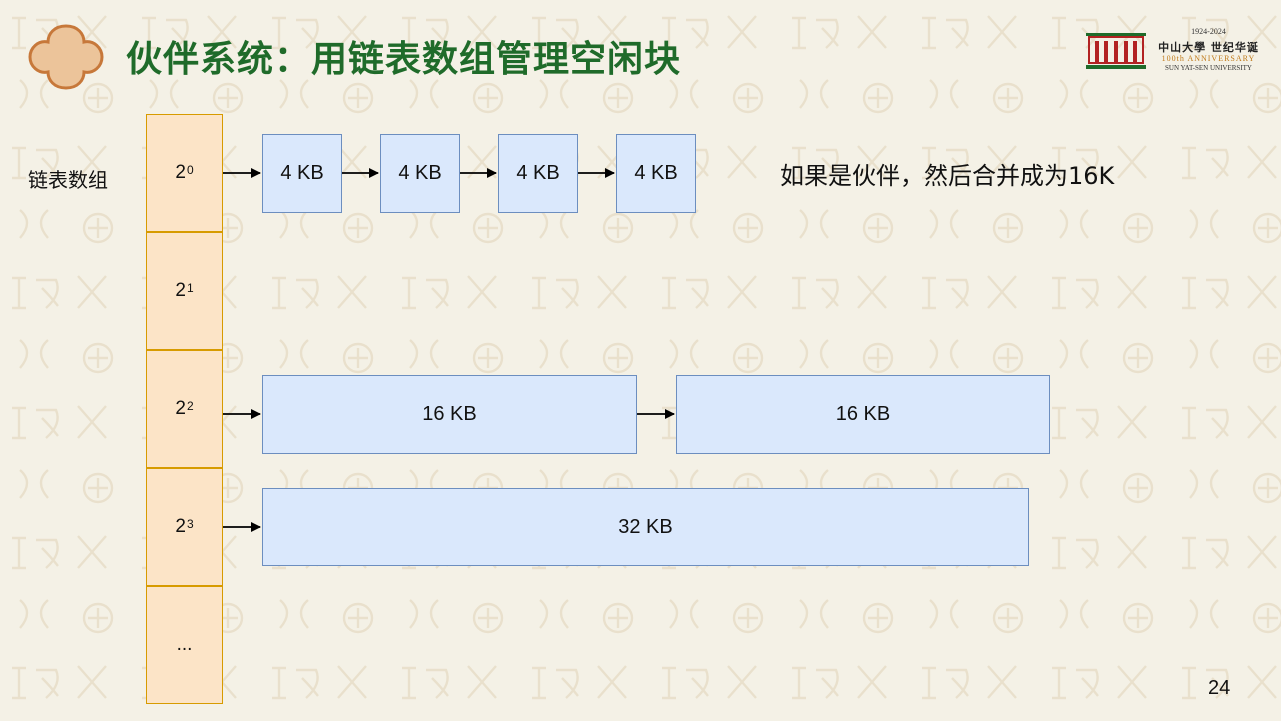 The image size is (1281, 721). I want to click on cell-exponent: 2, so click(190, 406).